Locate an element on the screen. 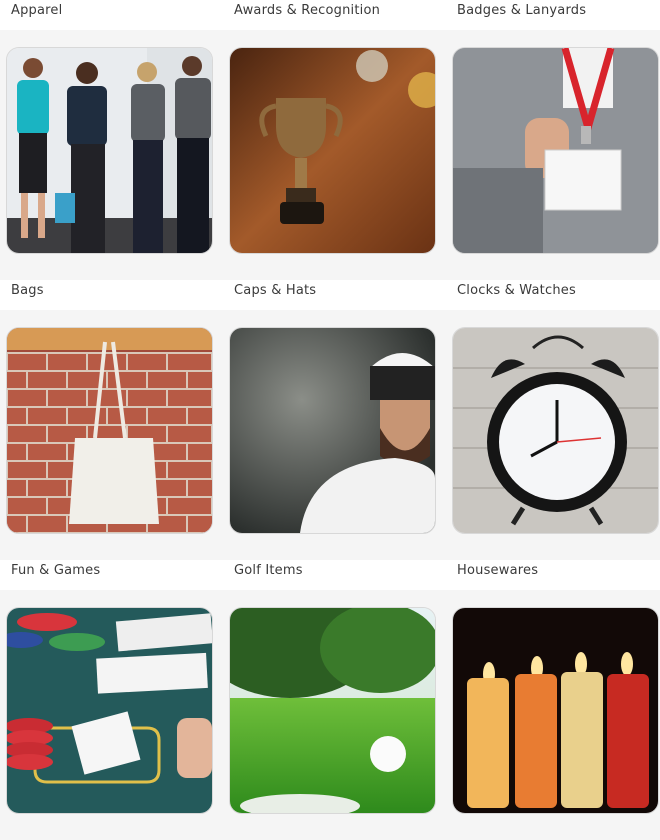 This screenshot has height=840, width=660. category-image-games is located at coordinates (109, 710).